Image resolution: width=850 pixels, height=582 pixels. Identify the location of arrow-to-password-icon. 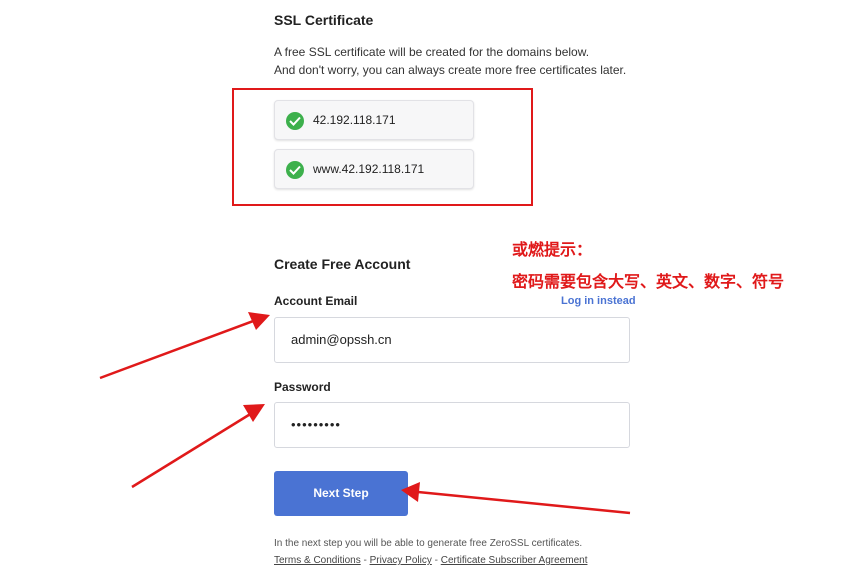
(198, 446).